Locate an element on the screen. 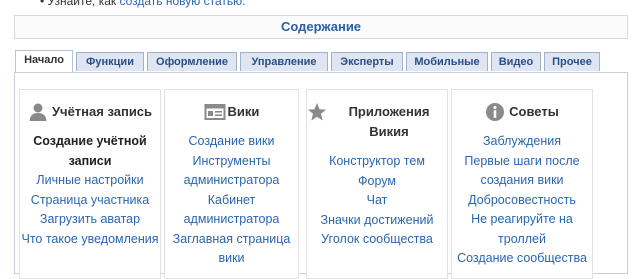 The width and height of the screenshot is (640, 279). apps-heading: Приложения Викия is located at coordinates (377, 122).